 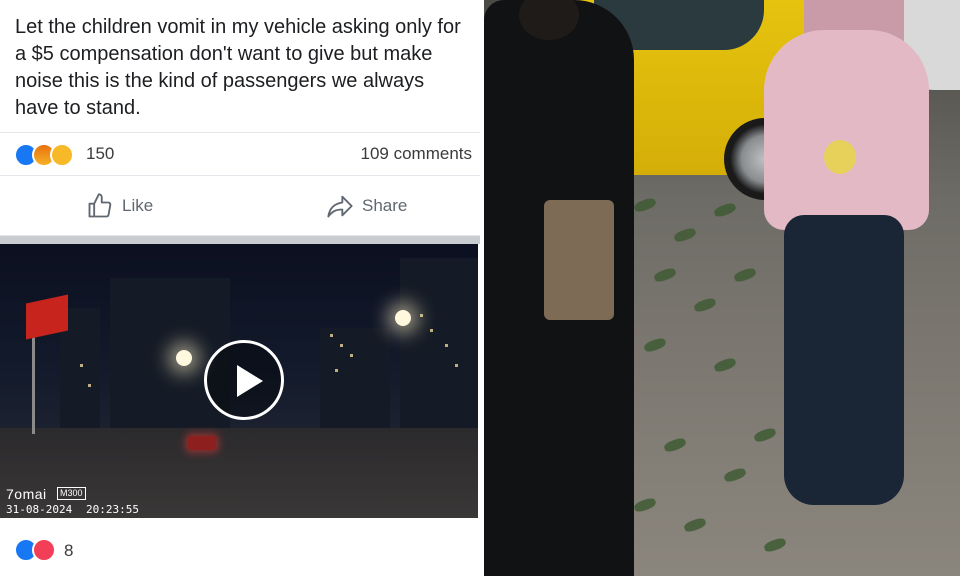 What do you see at coordinates (26, 494) in the screenshot?
I see `dashcam-brand: 7omai` at bounding box center [26, 494].